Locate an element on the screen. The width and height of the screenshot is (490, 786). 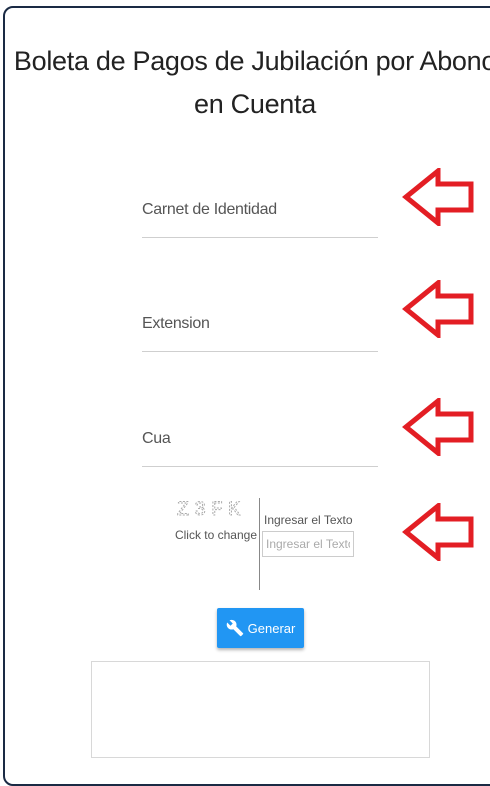
extension-label: Extension is located at coordinates (176, 323).